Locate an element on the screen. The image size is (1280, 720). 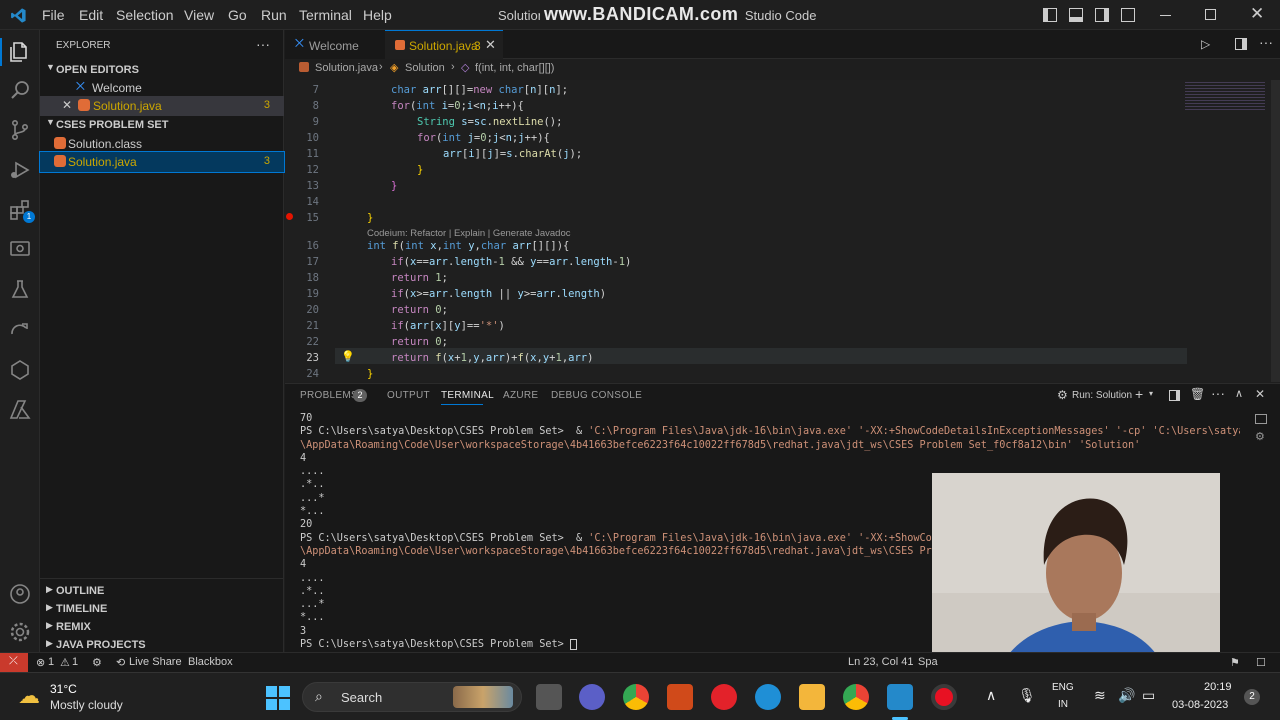
file-explorer-icon is located at coordinates (812, 697).